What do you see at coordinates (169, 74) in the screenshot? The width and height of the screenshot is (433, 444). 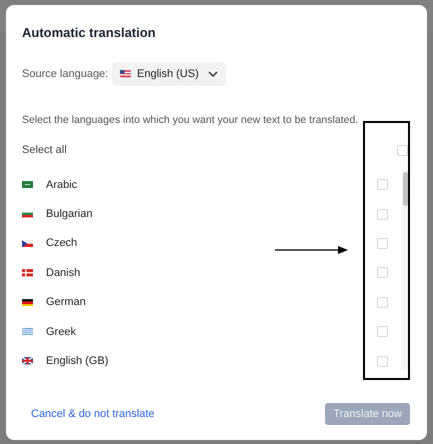 I see `language-dropdown: English (US)` at bounding box center [169, 74].